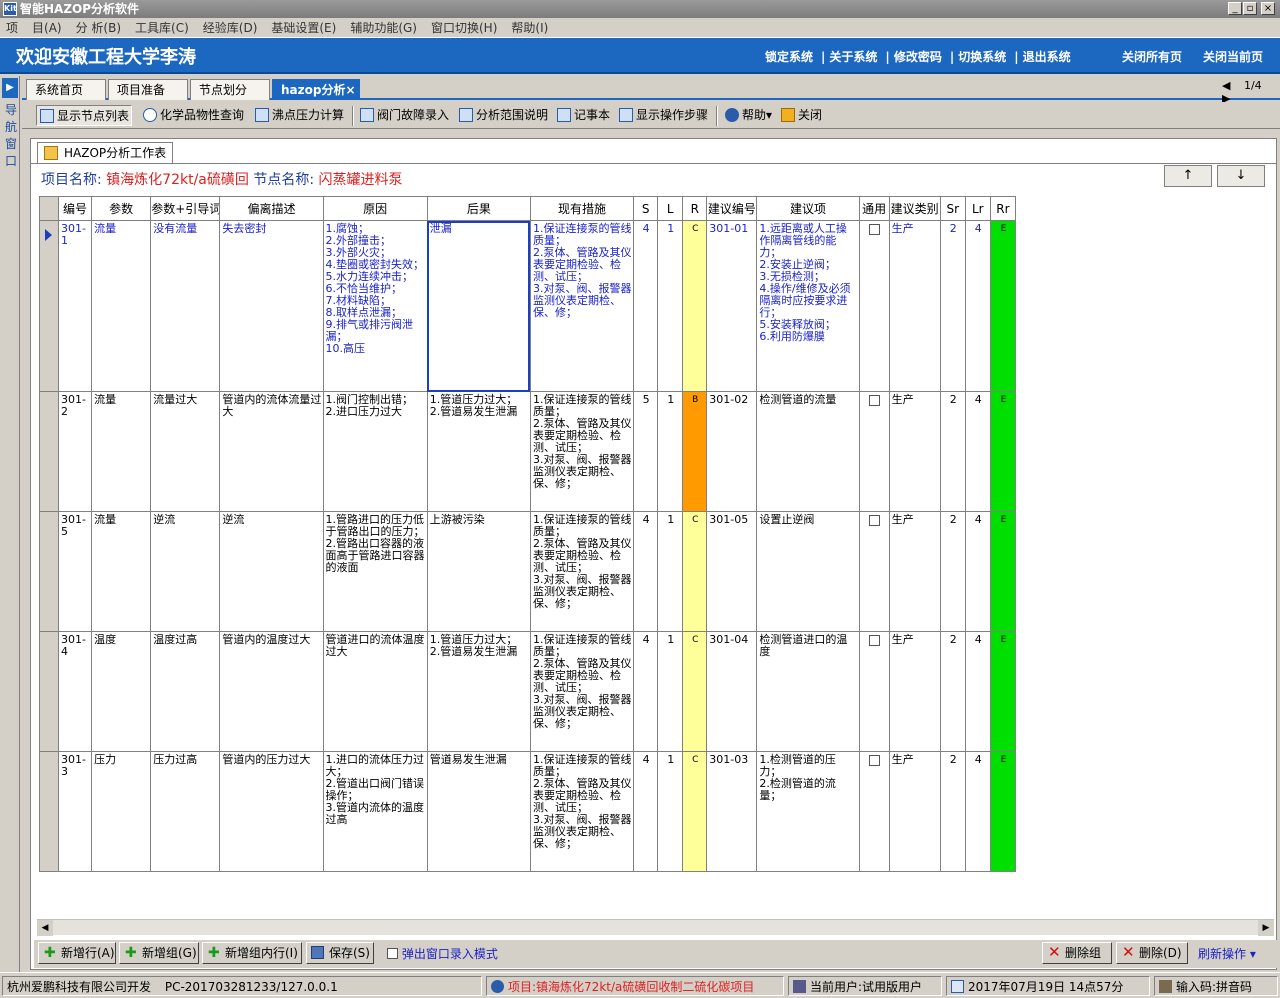 The image size is (1280, 998). I want to click on cell-deviation: 管道内的温度过大, so click(271, 691).